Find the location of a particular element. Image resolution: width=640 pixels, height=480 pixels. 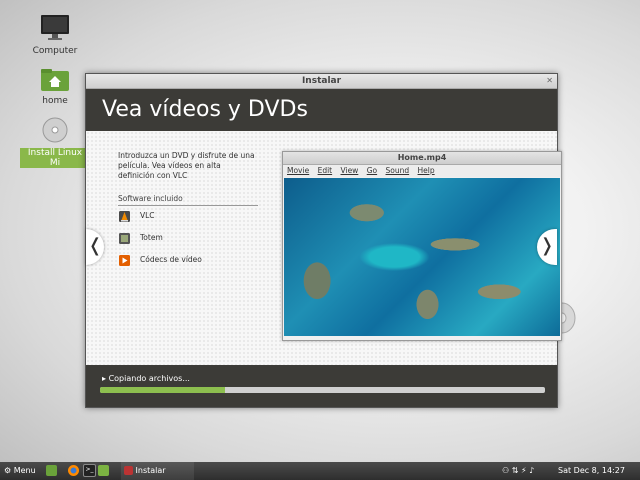

firefox-launcher is located at coordinates (73, 471).